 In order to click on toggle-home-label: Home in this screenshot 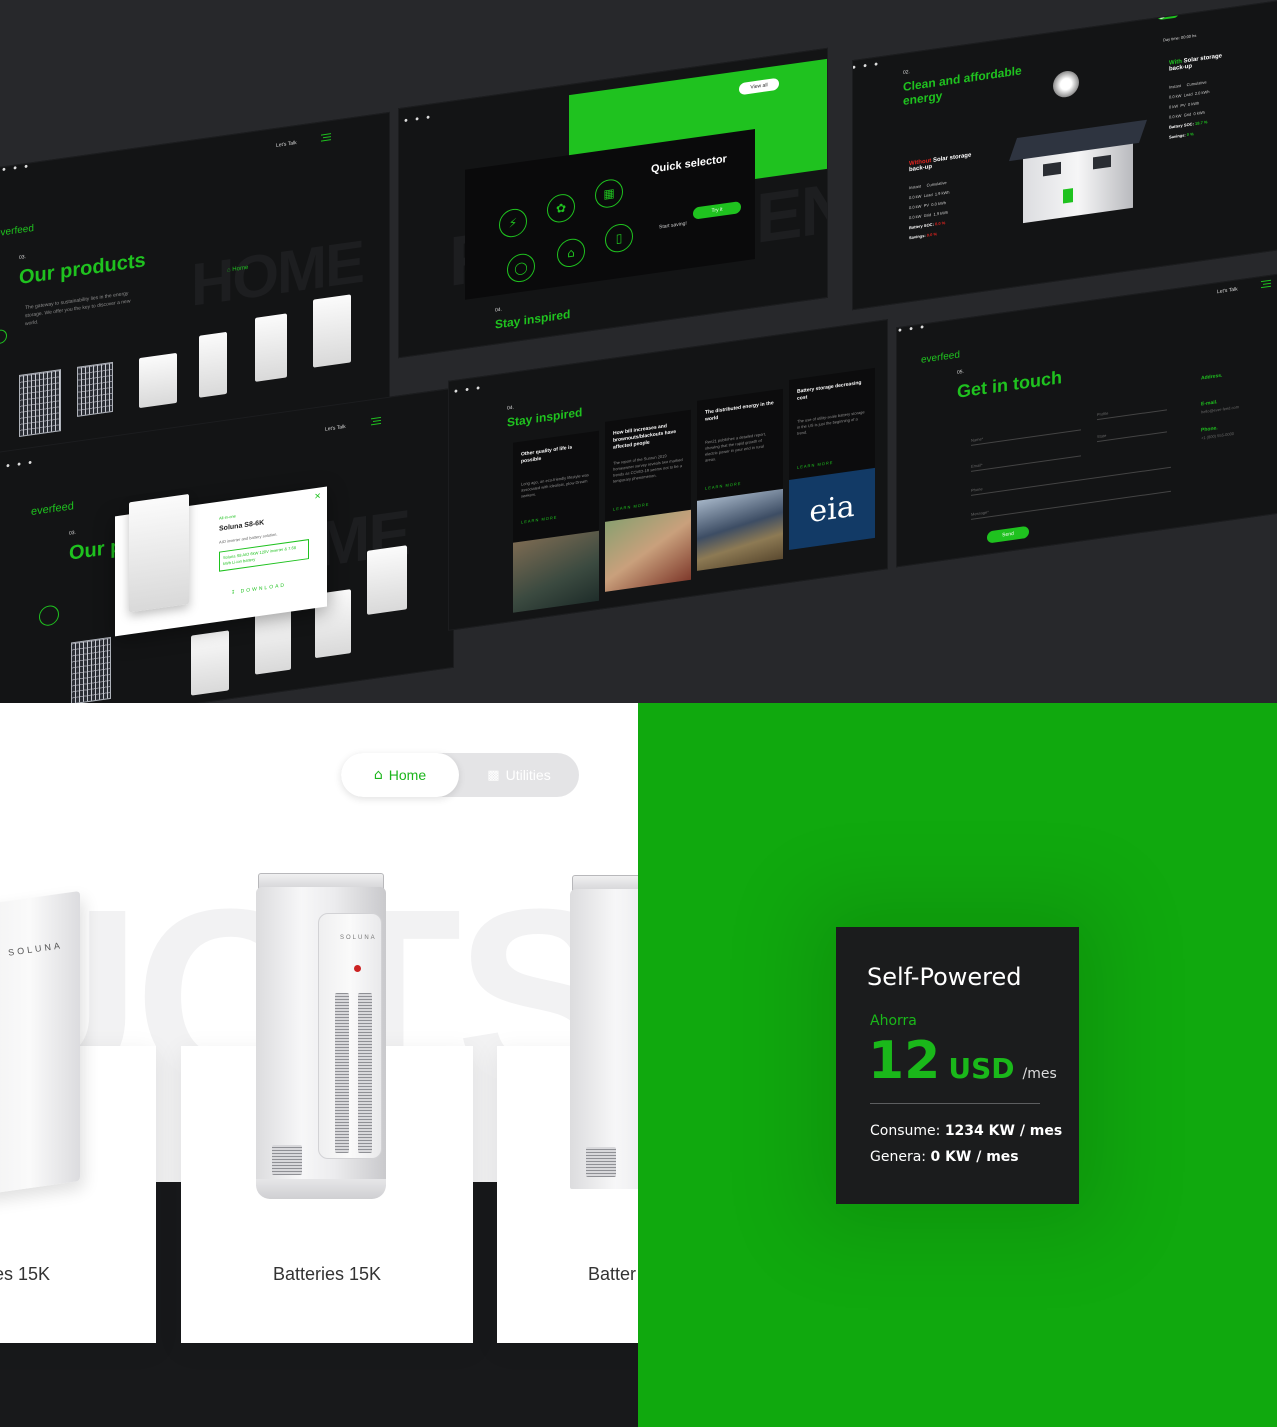, I will do `click(407, 775)`.